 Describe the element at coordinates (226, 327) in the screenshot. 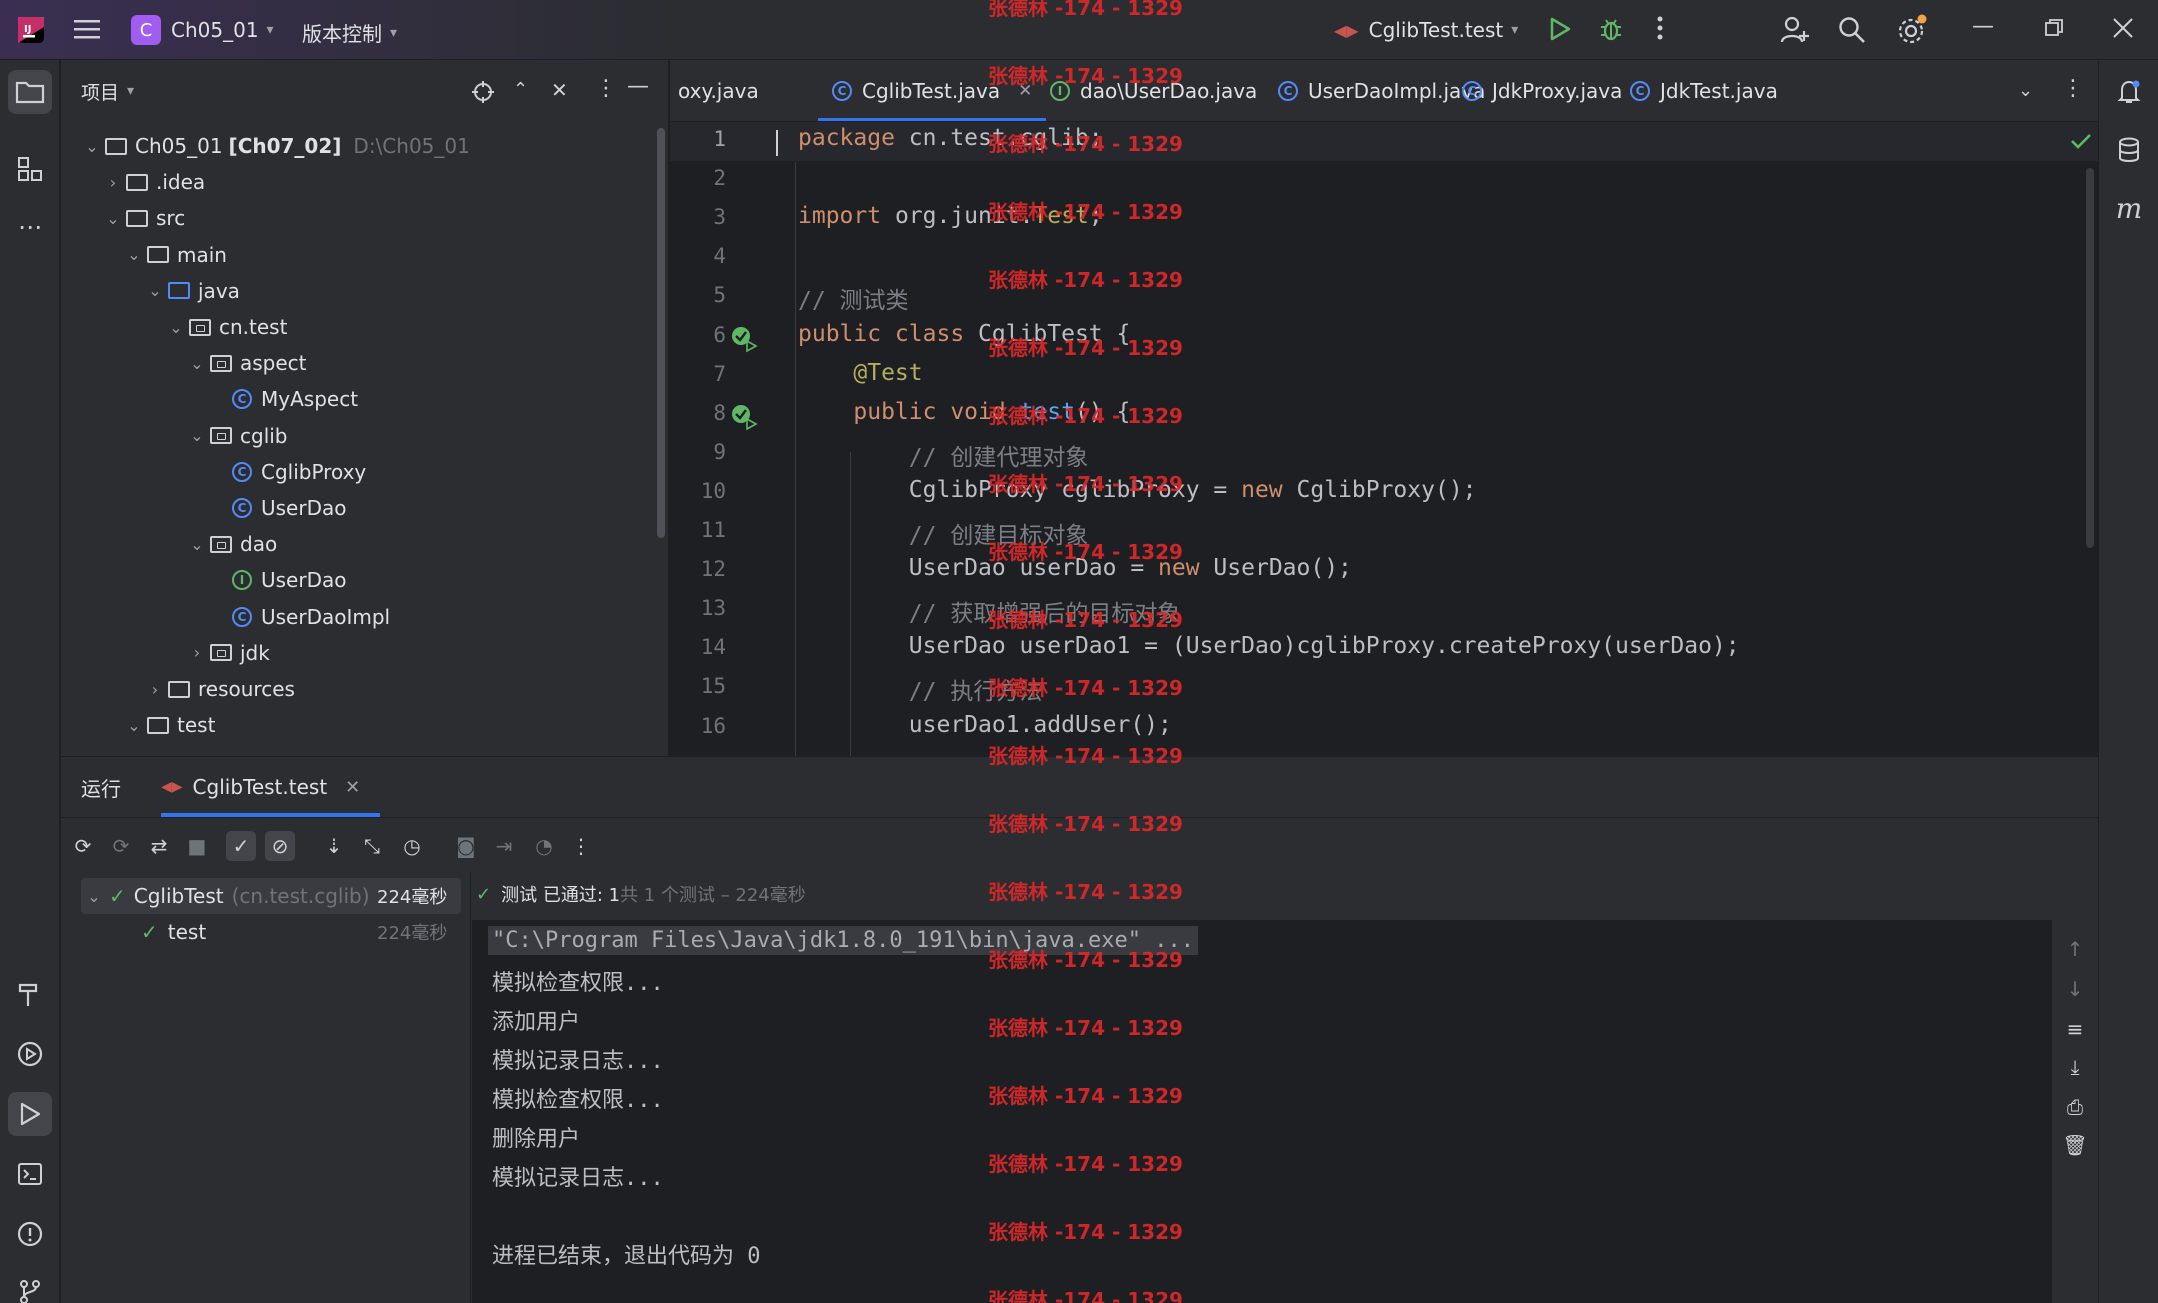

I see `tree-node-package: ⌄ cn.test` at that location.